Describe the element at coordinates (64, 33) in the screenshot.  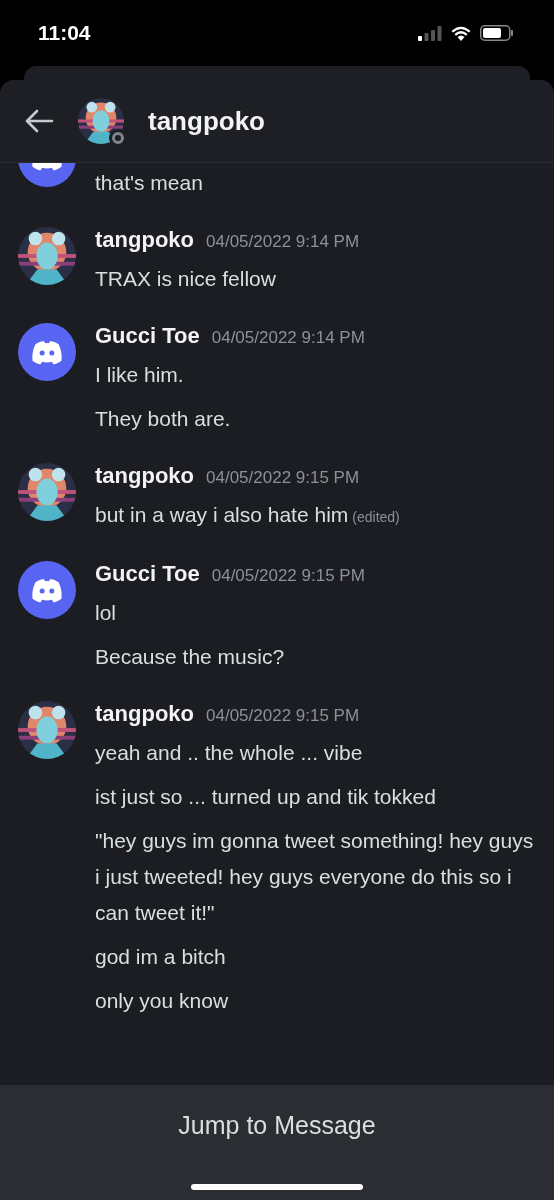
I see `status-time: 11:04` at that location.